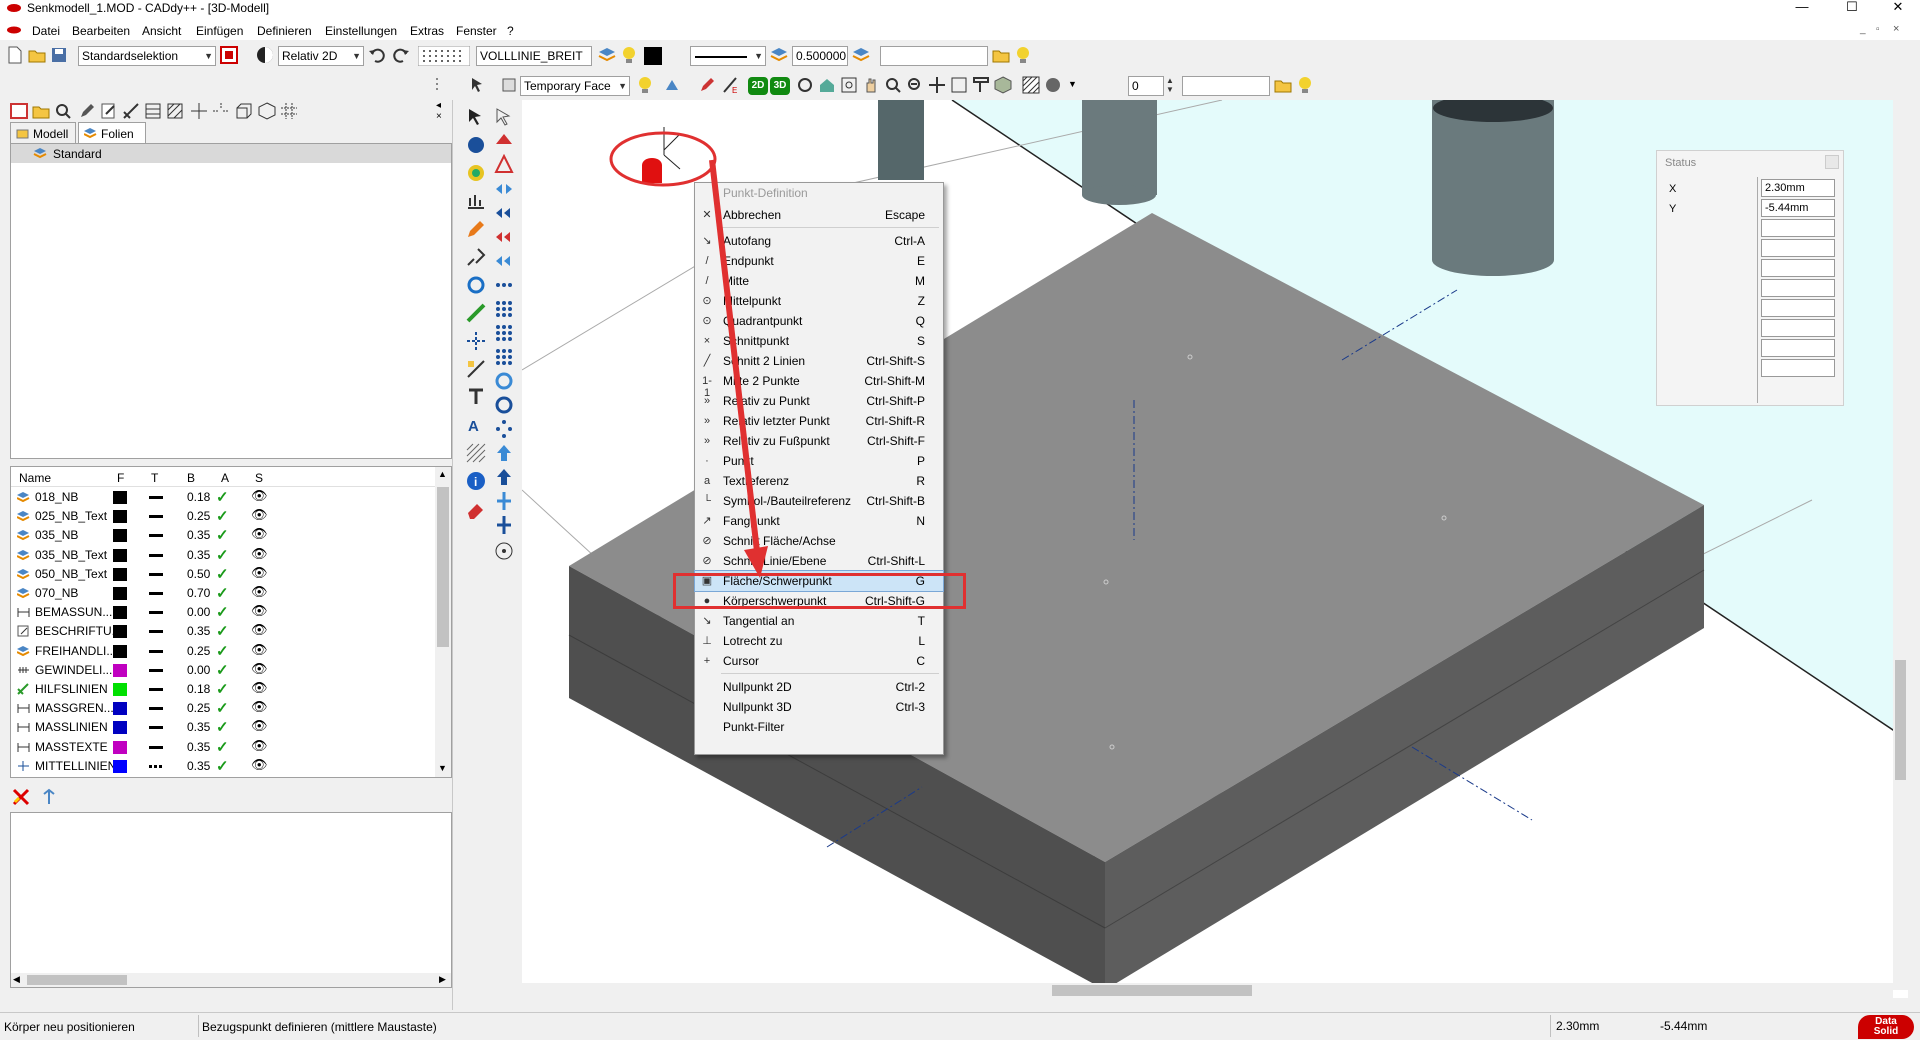 The image size is (1920, 1040). I want to click on polar-pattern-icon, so click(504, 429).